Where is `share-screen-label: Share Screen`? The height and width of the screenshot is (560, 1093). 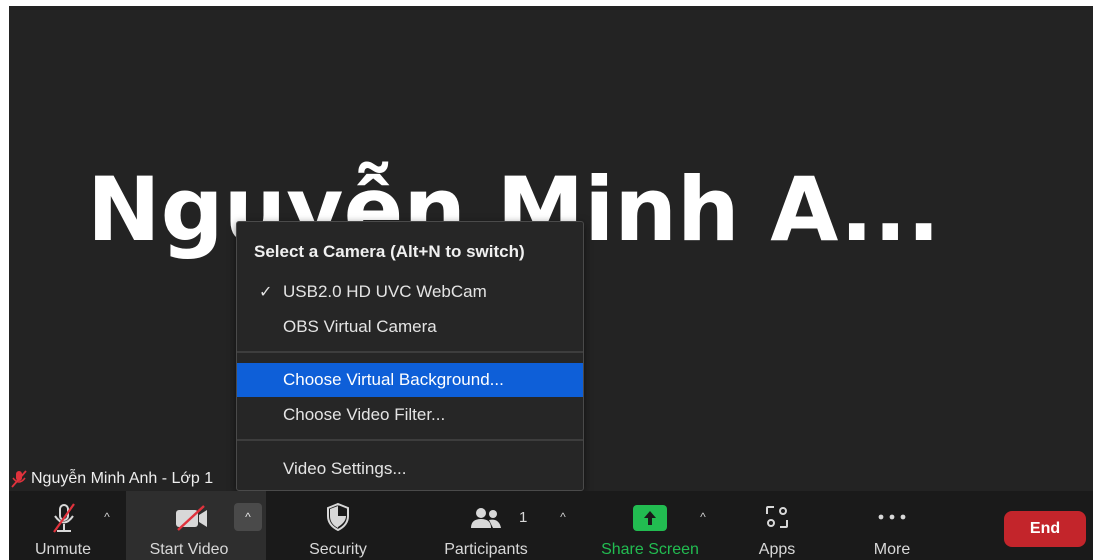 share-screen-label: Share Screen is located at coordinates (650, 549).